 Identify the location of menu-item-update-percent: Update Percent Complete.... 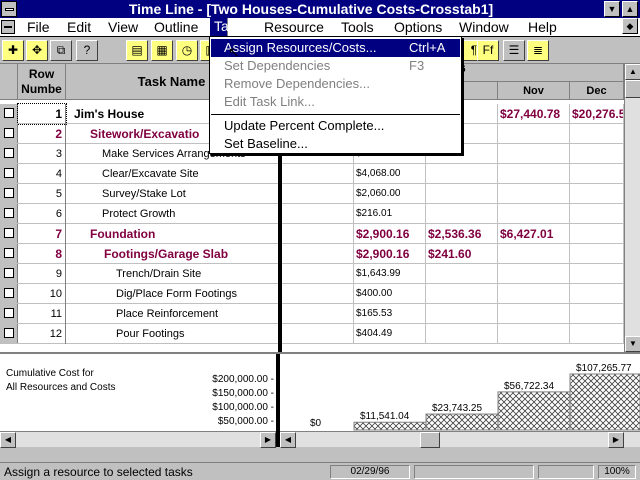
(335, 126).